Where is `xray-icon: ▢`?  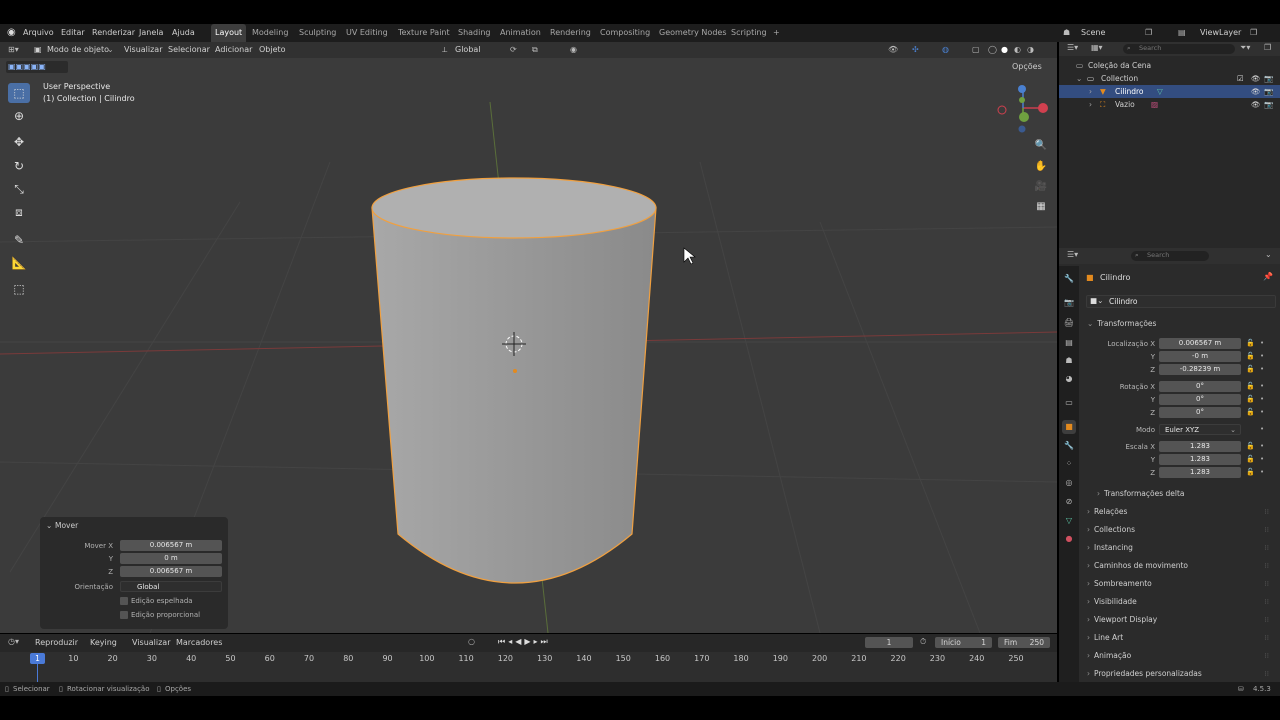 xray-icon: ▢ is located at coordinates (976, 50).